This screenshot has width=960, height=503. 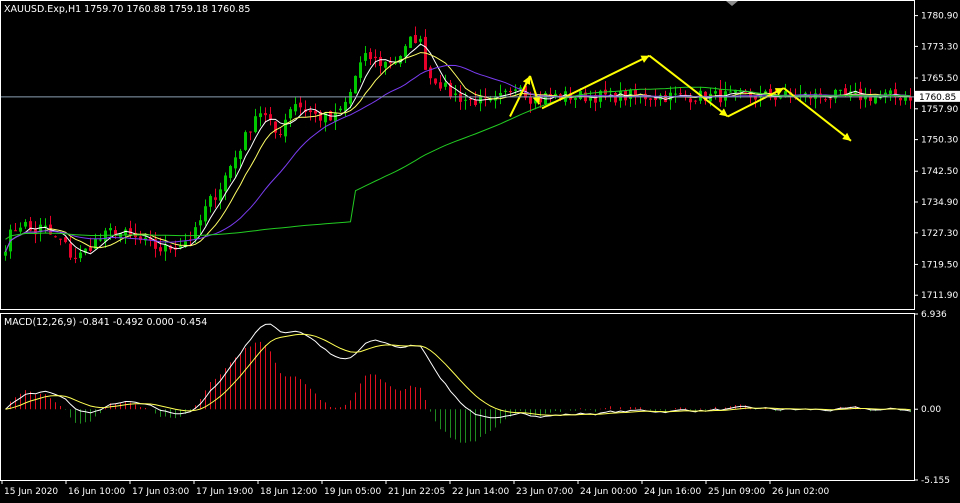 I want to click on time-tick-label: 24 Jun 16:00, so click(x=672, y=492).